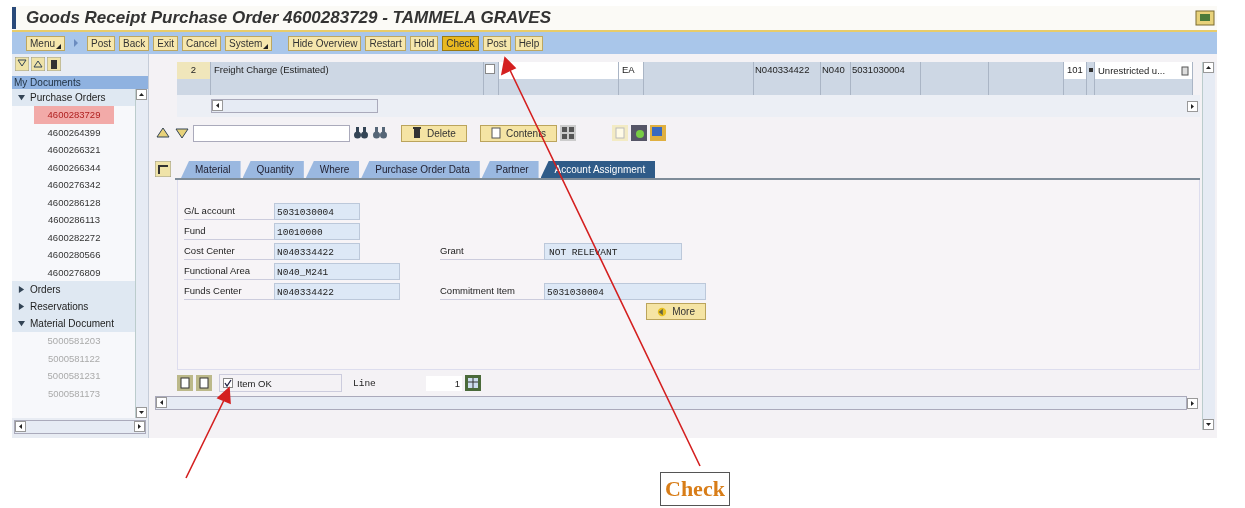  Describe the element at coordinates (332, 169) in the screenshot. I see `tab: Where` at that location.